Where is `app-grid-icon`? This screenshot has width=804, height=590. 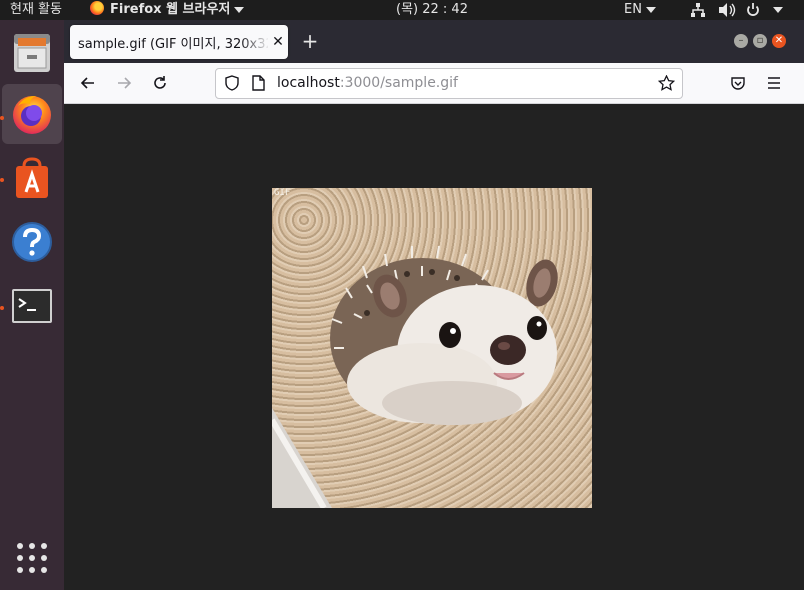
app-grid-icon is located at coordinates (32, 558).